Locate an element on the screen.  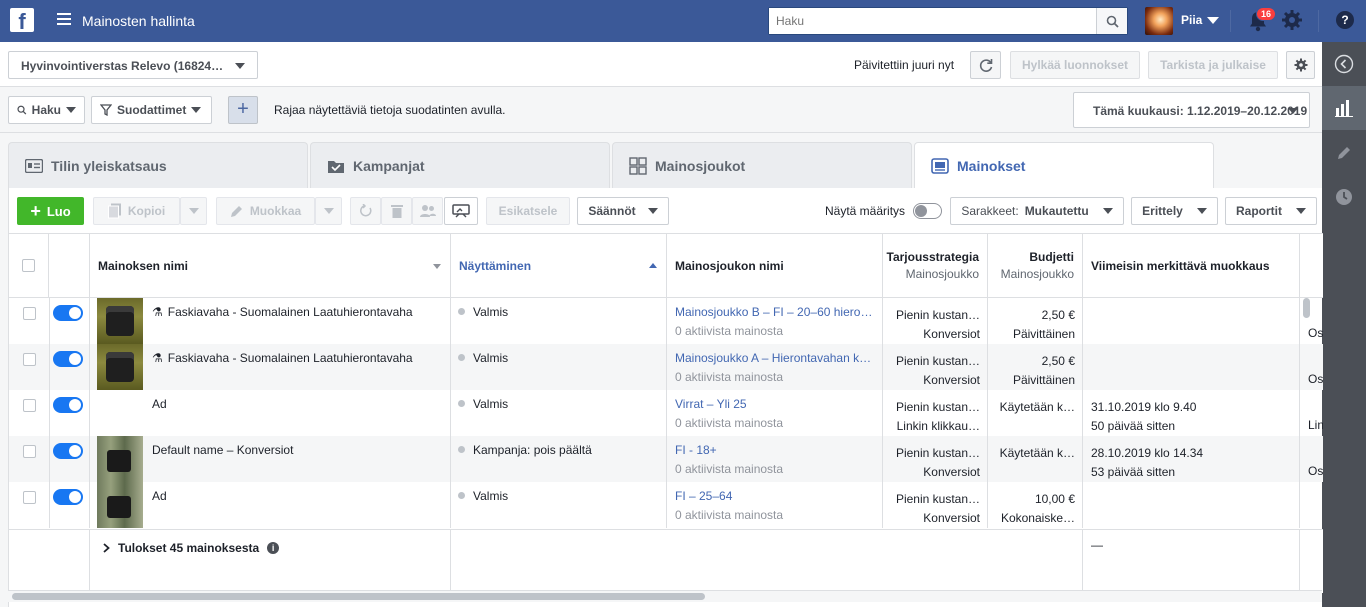
rules-dropdown: Säännöt is located at coordinates (623, 211).